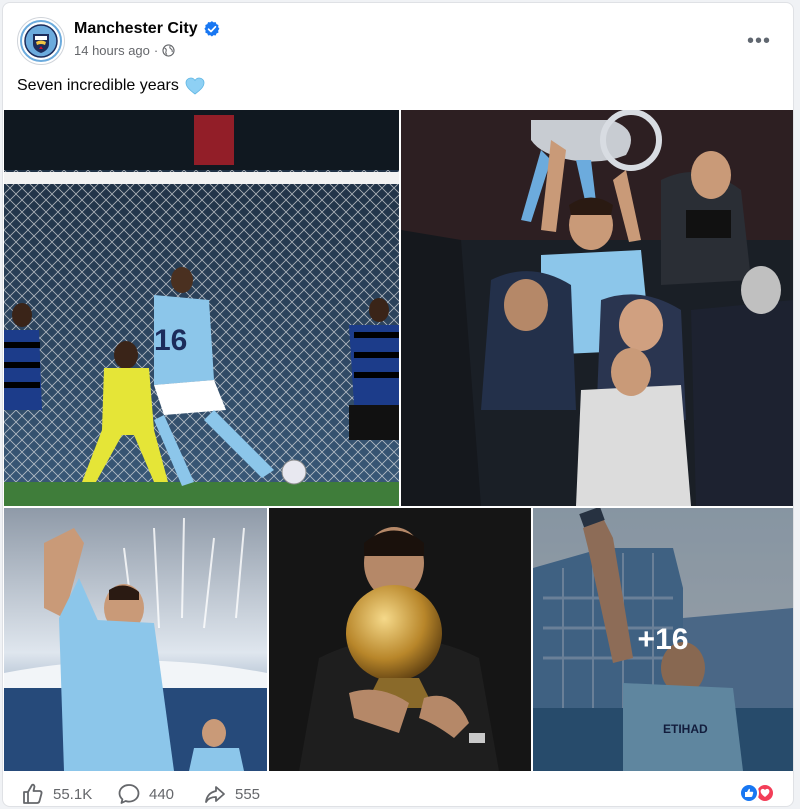 Image resolution: width=800 pixels, height=809 pixels. Describe the element at coordinates (215, 794) in the screenshot. I see `share-icon` at that location.